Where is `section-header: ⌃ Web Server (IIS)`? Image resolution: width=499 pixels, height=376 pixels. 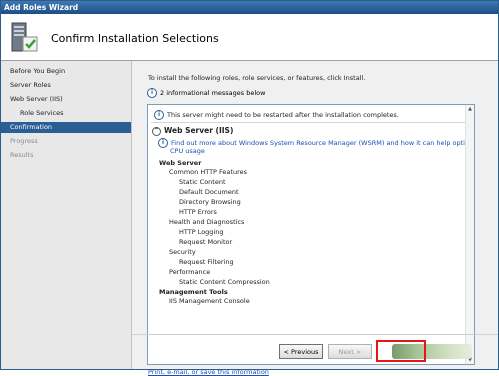 section-header: ⌃ Web Server (IIS) is located at coordinates (192, 131).